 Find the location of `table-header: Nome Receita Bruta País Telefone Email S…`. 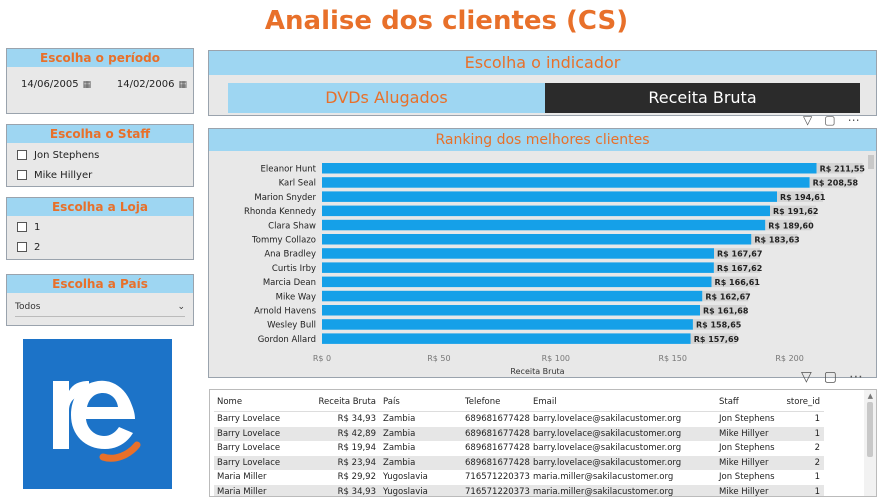

table-header: Nome Receita Bruta País Telefone Email S… is located at coordinates (519, 402).